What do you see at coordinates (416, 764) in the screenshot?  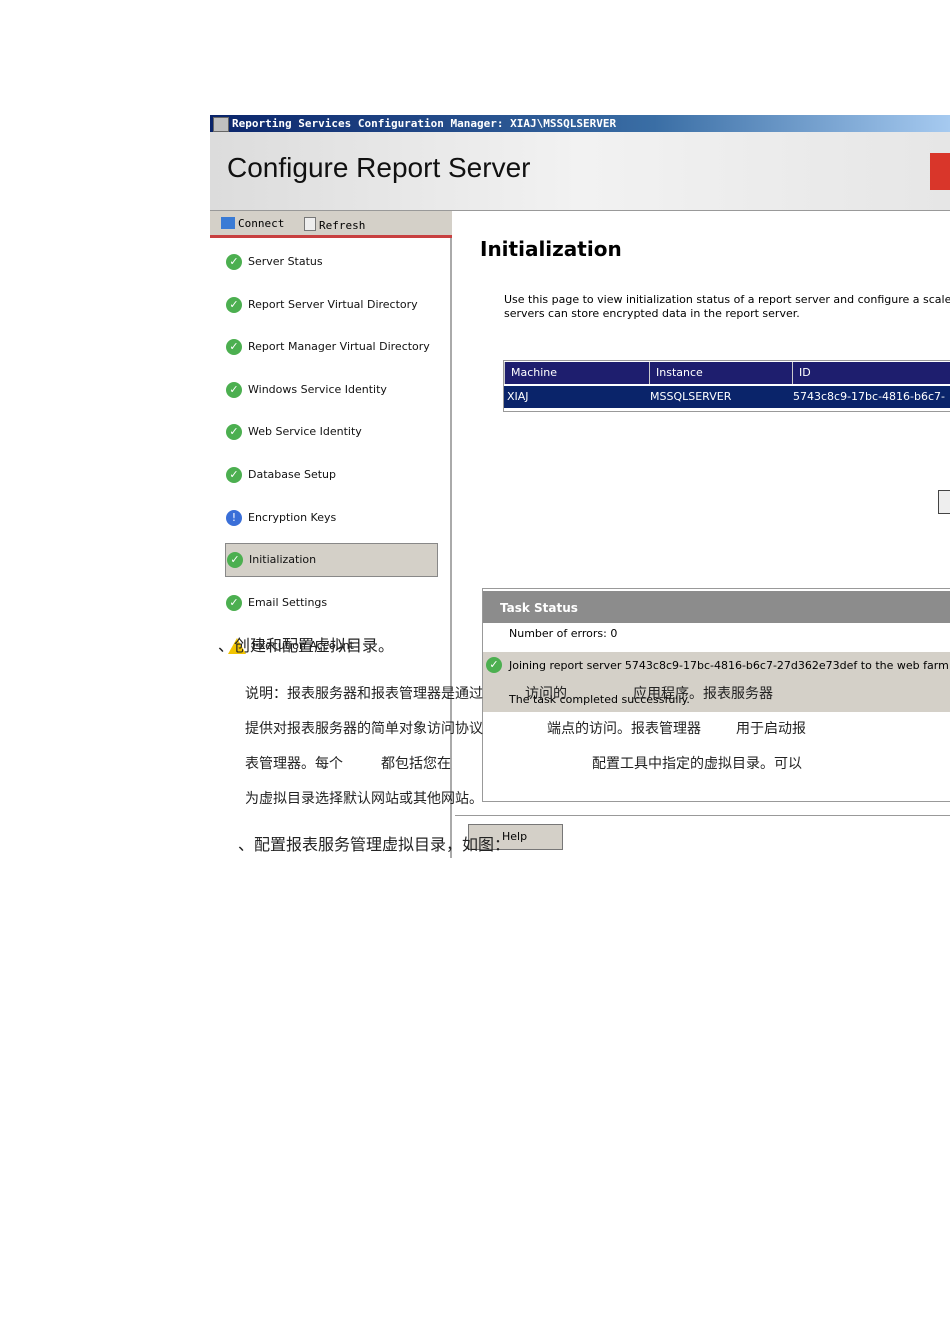 I see `doc-text: 都包括您在` at bounding box center [416, 764].